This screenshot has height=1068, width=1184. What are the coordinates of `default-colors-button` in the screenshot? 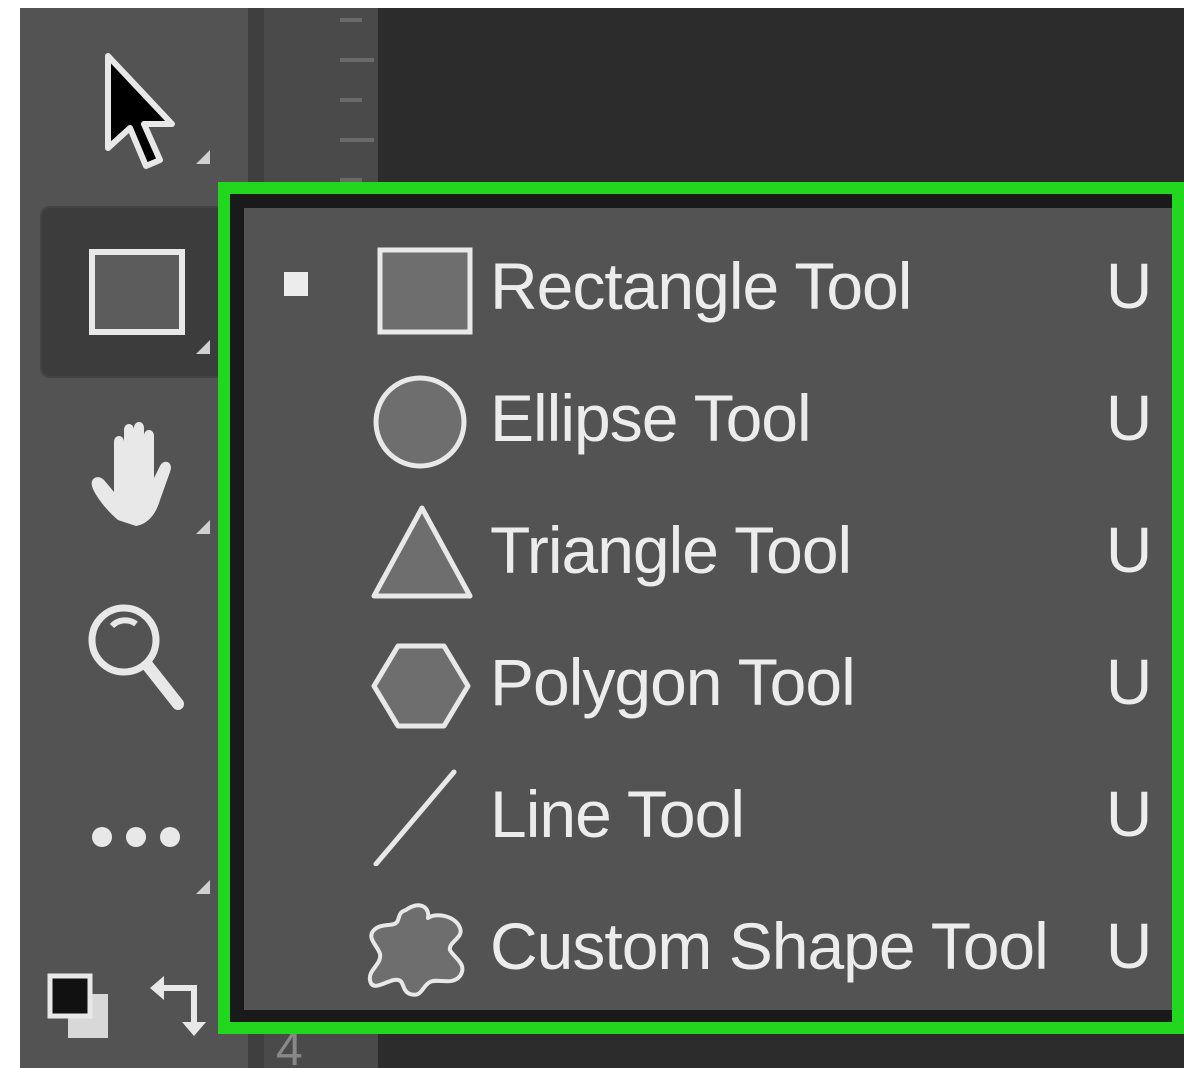 It's located at (79, 1007).